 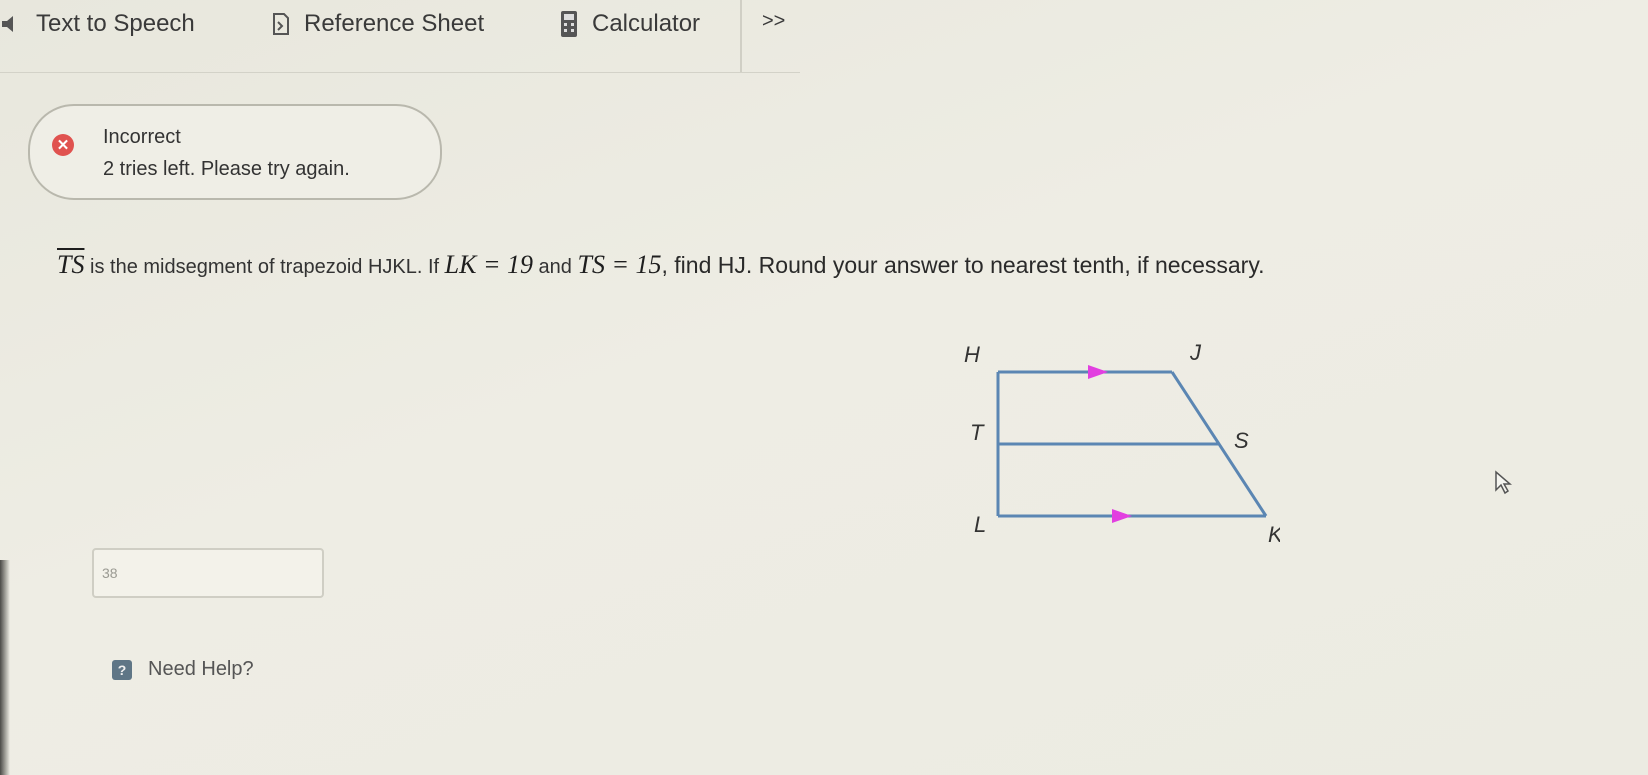 I want to click on calculator-label: Calculator, so click(x=646, y=23).